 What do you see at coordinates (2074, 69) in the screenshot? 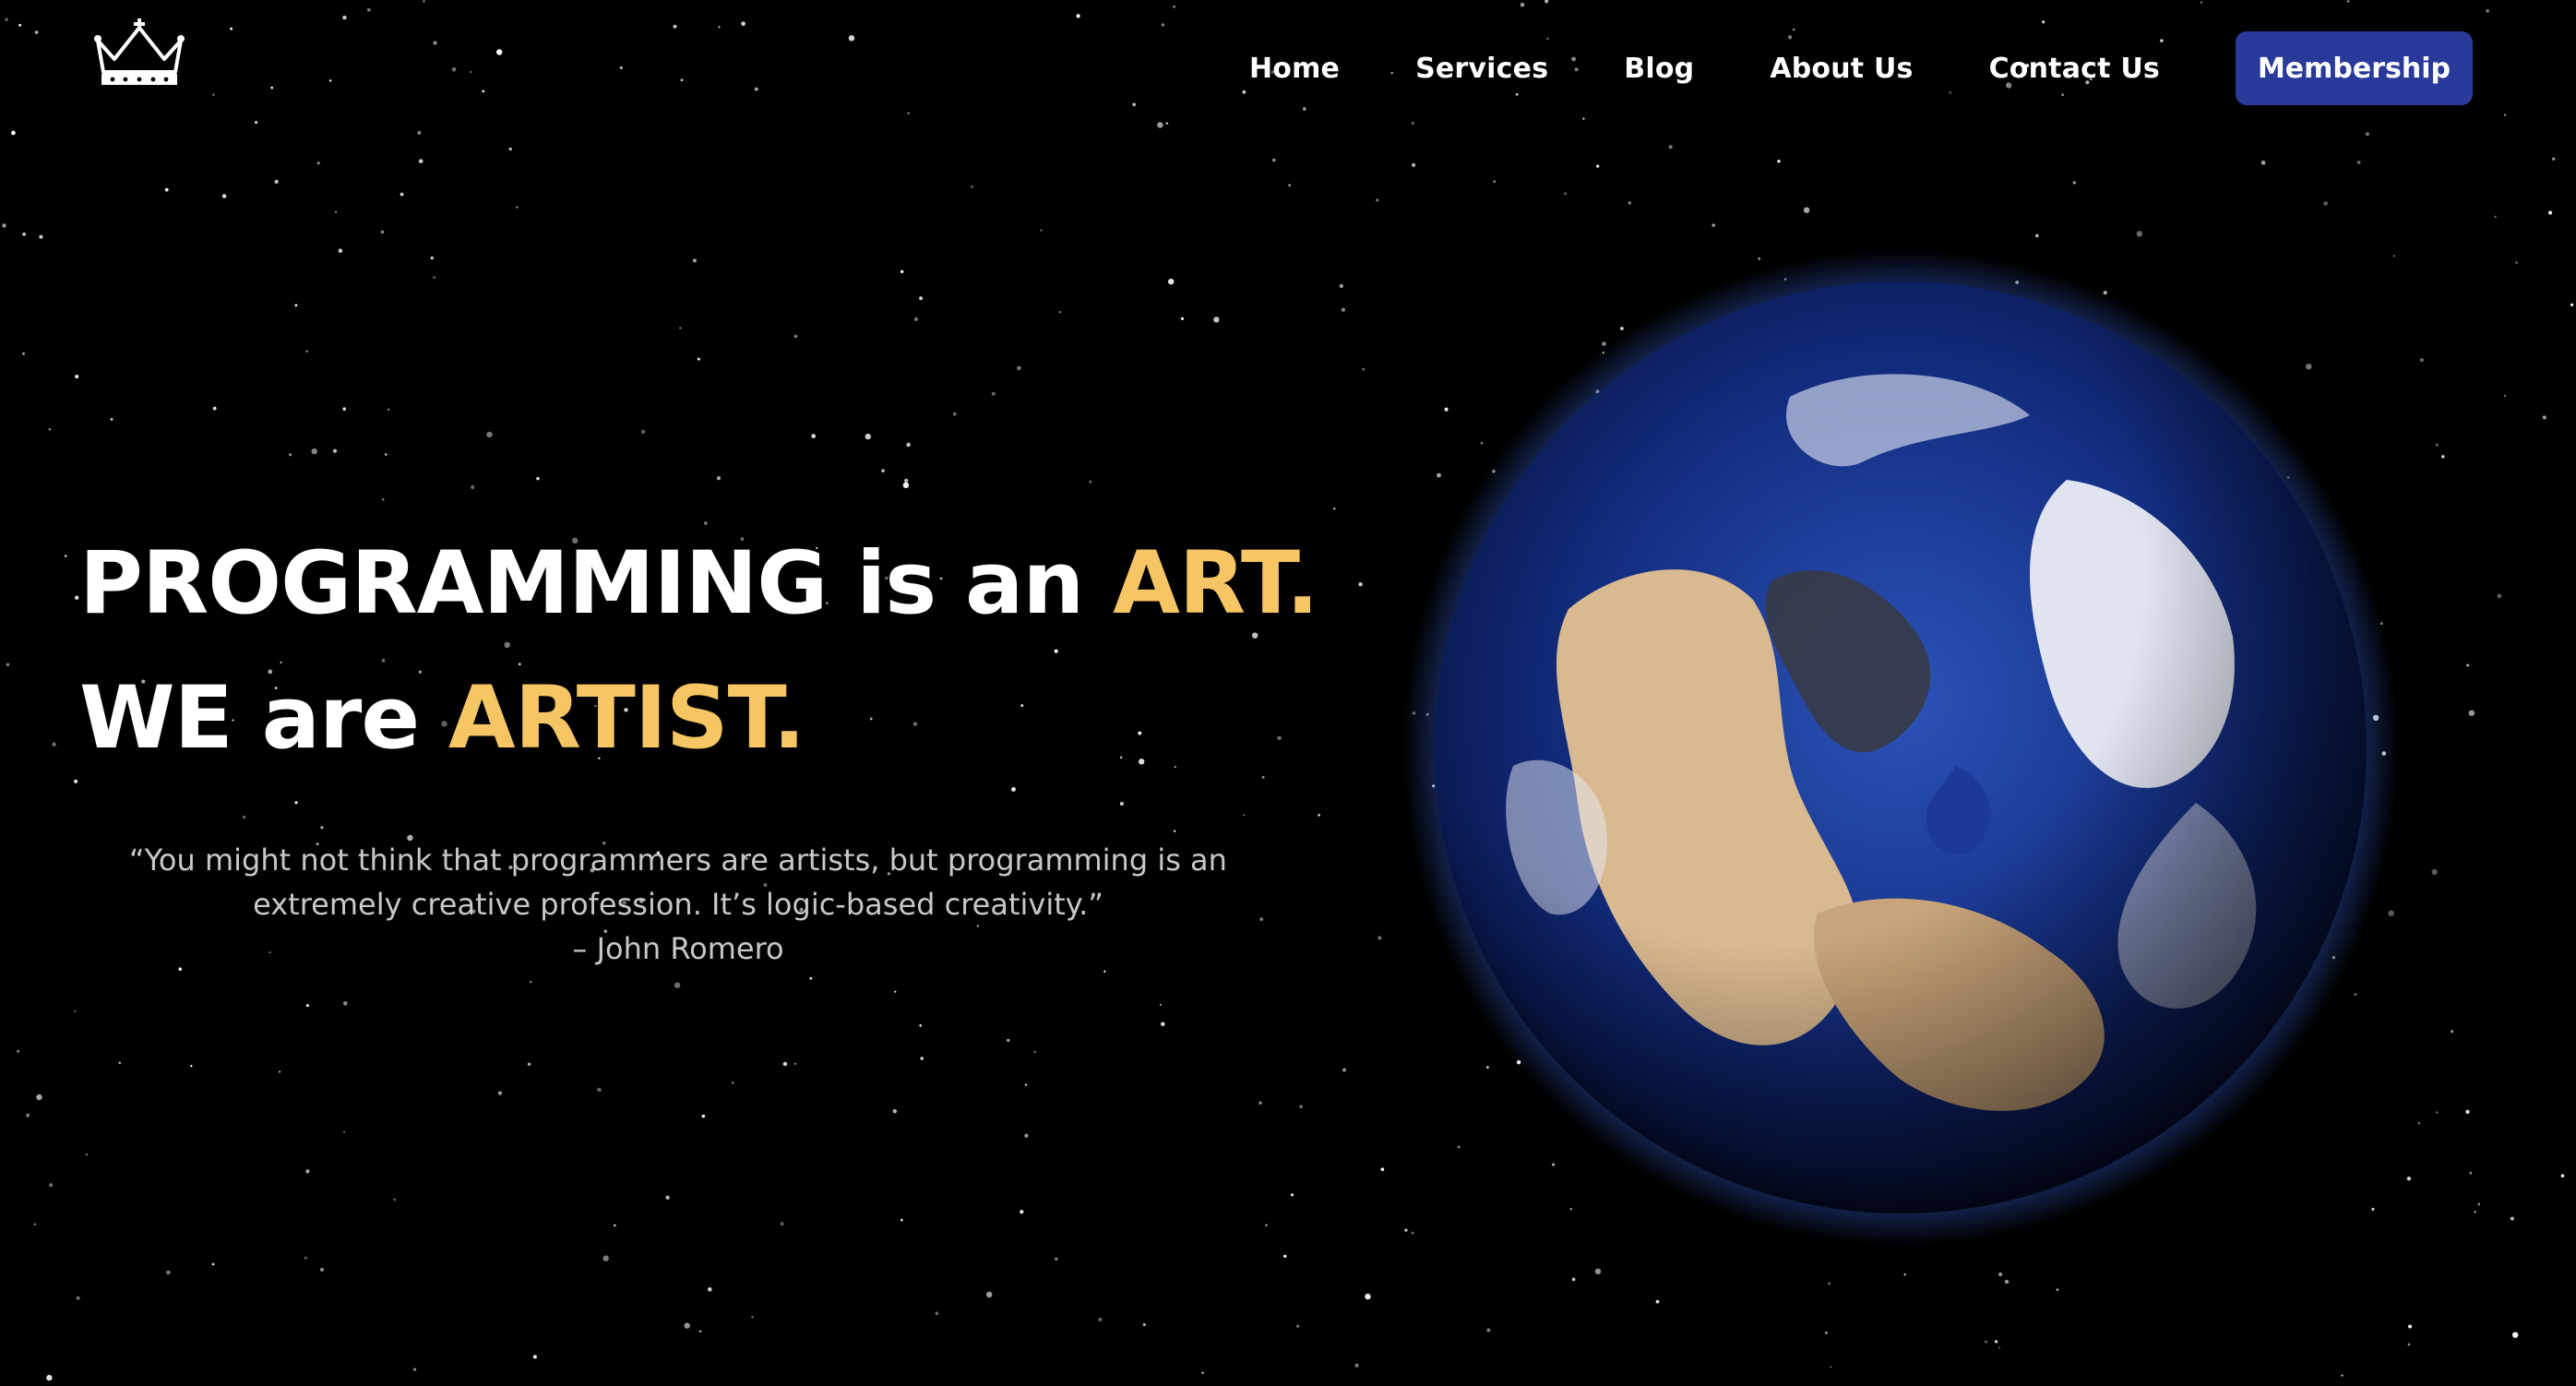
I see `nav-contact-us: Contact Us` at bounding box center [2074, 69].